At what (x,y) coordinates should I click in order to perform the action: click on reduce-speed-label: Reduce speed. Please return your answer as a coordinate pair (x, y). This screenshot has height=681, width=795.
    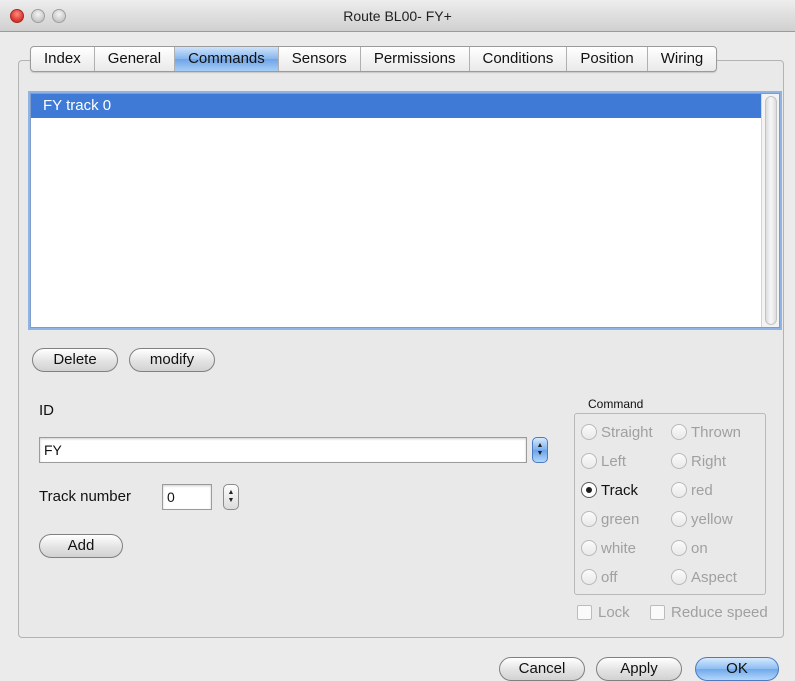
    Looking at the image, I should click on (719, 612).